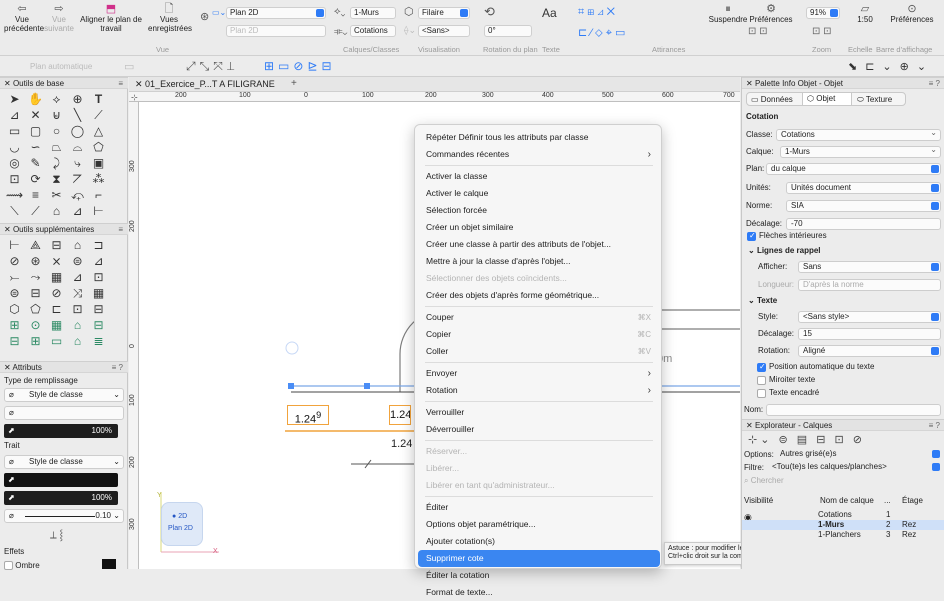 The image size is (944, 601). Describe the element at coordinates (77, 211) in the screenshot. I see `stair-tool-icon: ⊿` at that location.